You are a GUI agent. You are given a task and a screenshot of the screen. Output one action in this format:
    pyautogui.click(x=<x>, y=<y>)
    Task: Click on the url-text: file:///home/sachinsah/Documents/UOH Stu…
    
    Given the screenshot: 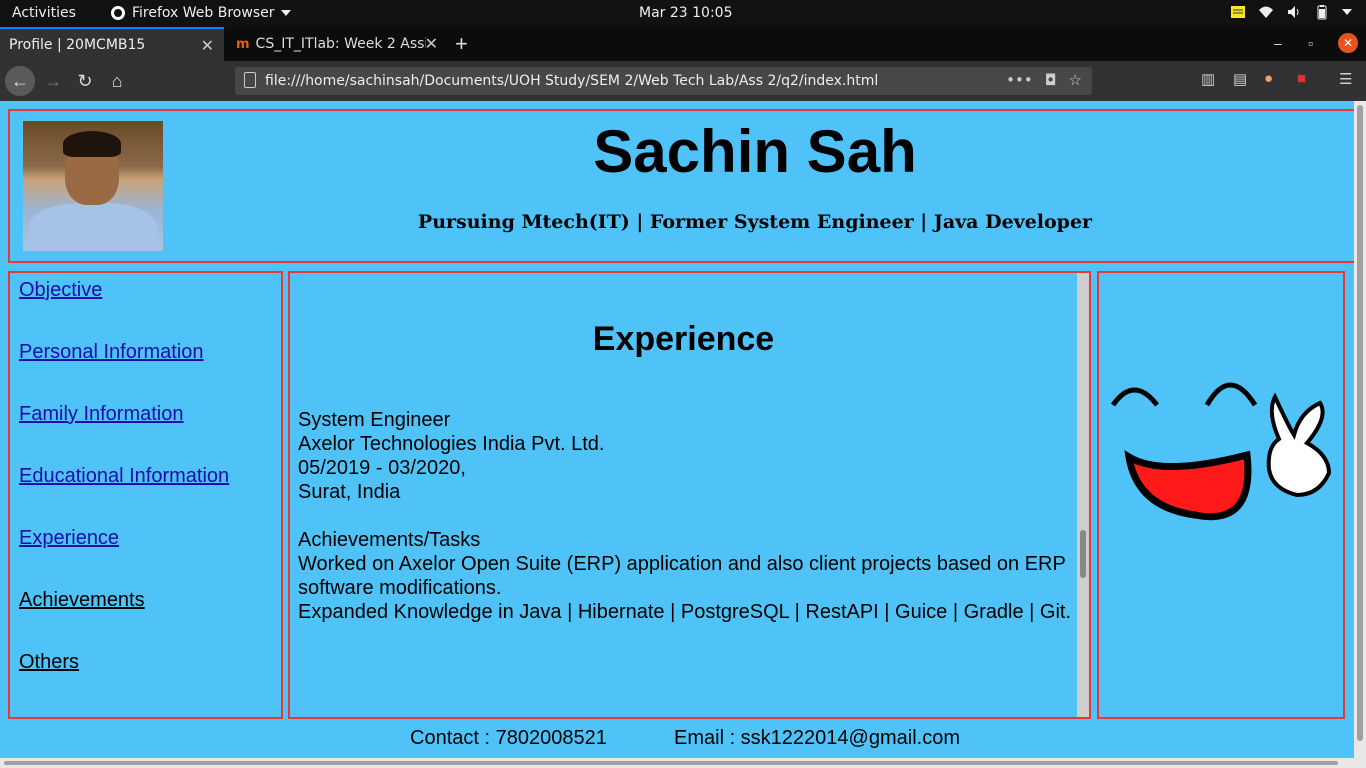 What is the action you would take?
    pyautogui.click(x=572, y=81)
    